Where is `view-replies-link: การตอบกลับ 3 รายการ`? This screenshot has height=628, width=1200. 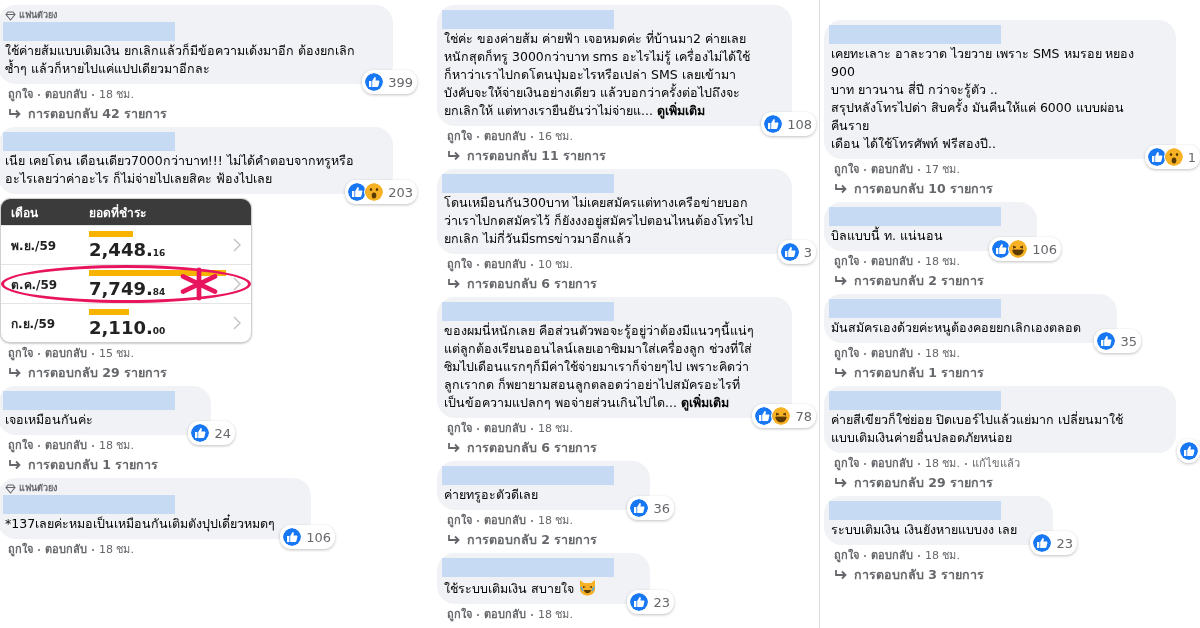 view-replies-link: การตอบกลับ 3 รายการ is located at coordinates (919, 574).